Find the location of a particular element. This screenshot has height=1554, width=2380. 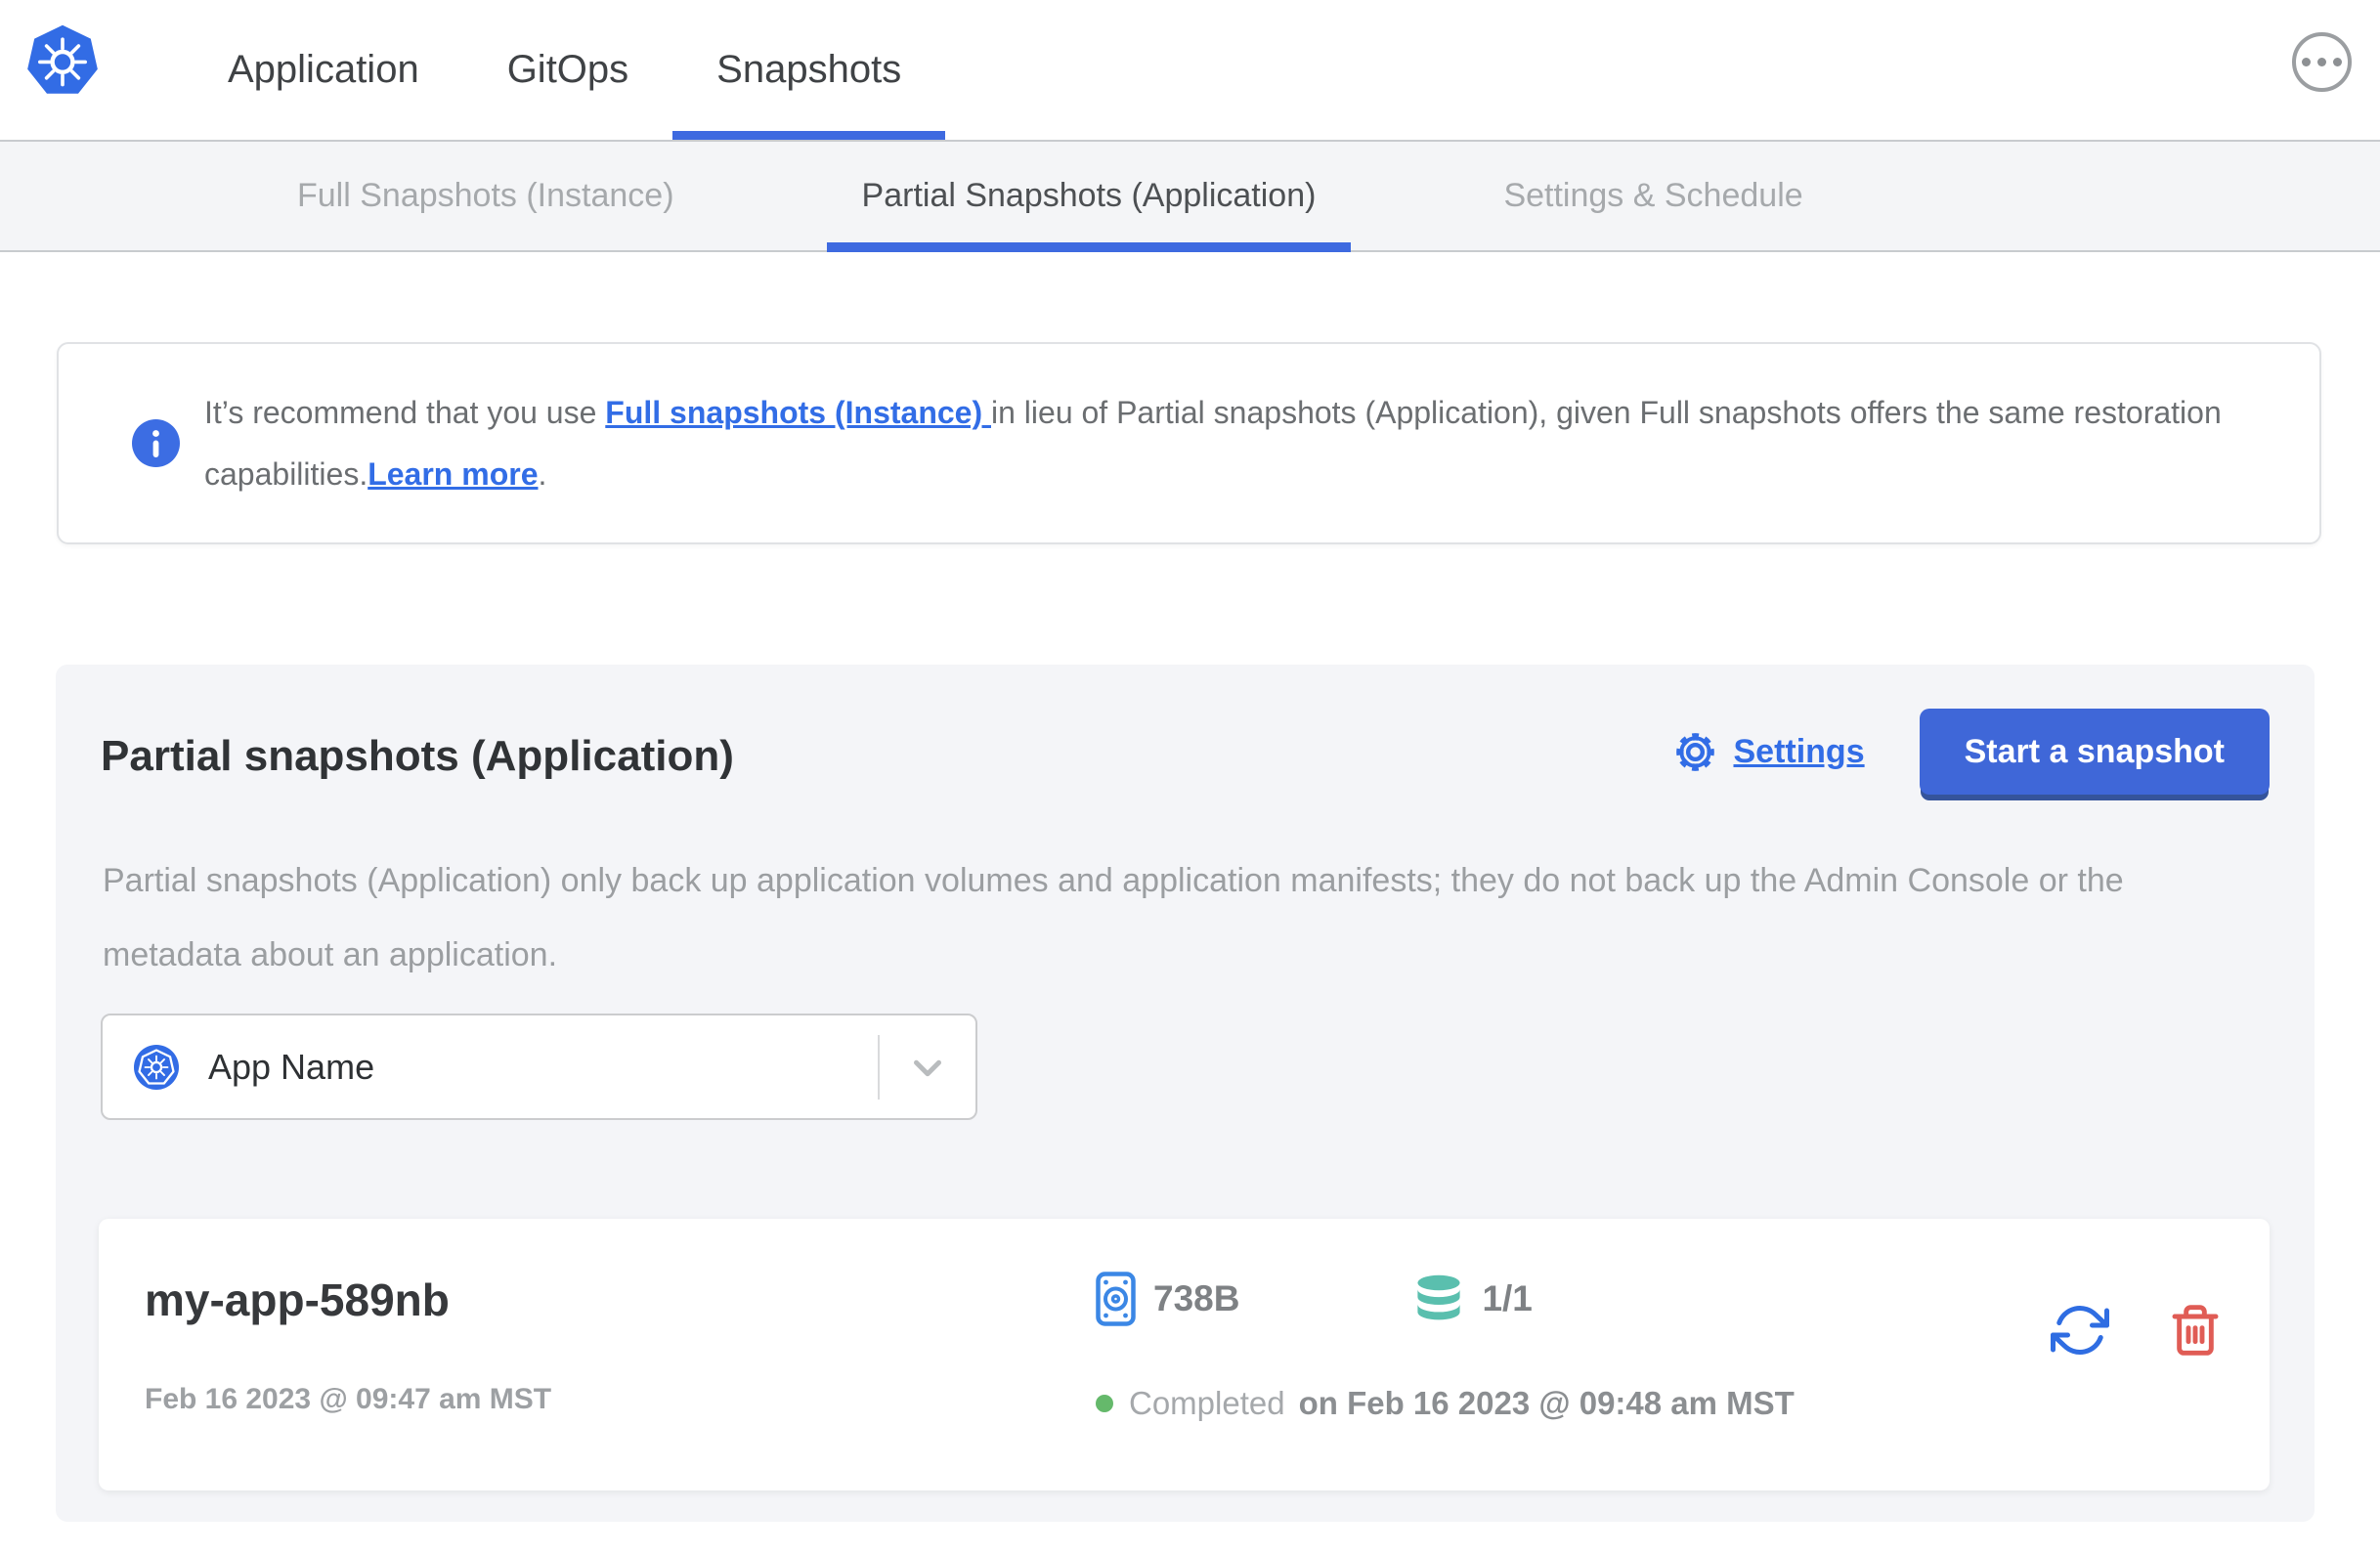

restore-icon is located at coordinates (2080, 1330).